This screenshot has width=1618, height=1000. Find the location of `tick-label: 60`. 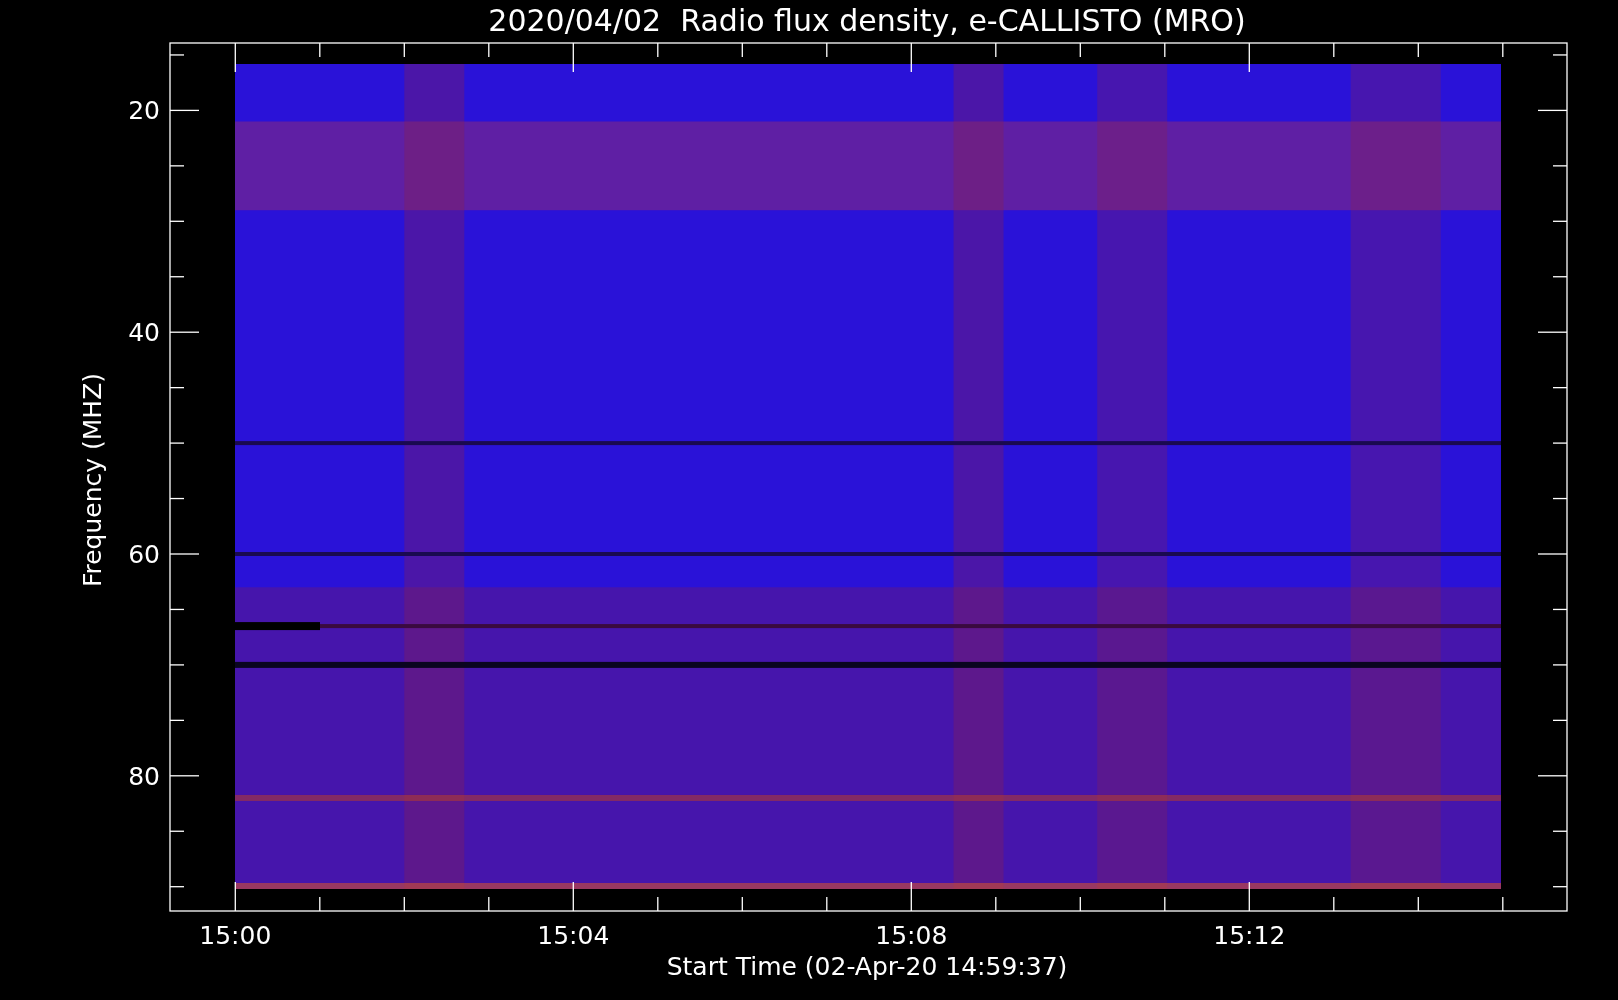

tick-label: 60 is located at coordinates (144, 554).